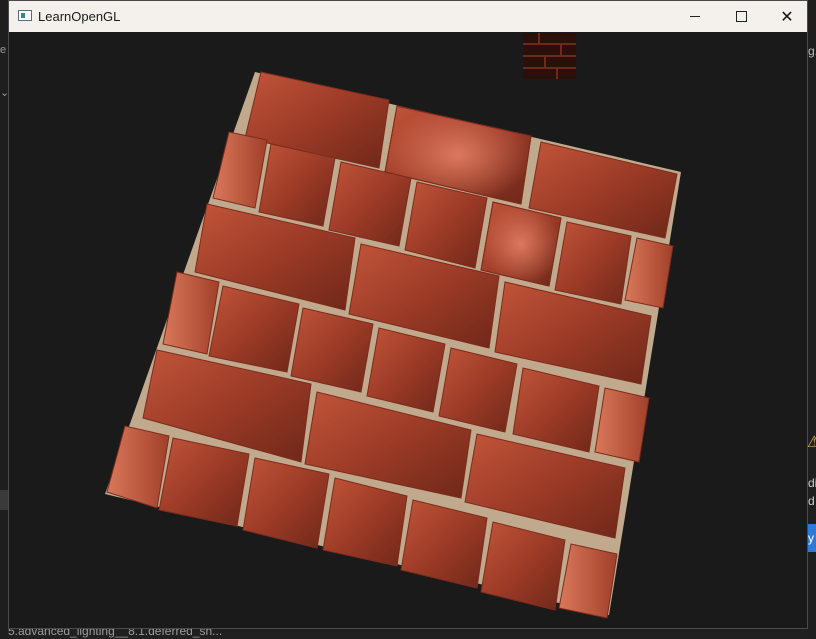  What do you see at coordinates (812, 492) in the screenshot?
I see `background-text: did` at bounding box center [812, 492].